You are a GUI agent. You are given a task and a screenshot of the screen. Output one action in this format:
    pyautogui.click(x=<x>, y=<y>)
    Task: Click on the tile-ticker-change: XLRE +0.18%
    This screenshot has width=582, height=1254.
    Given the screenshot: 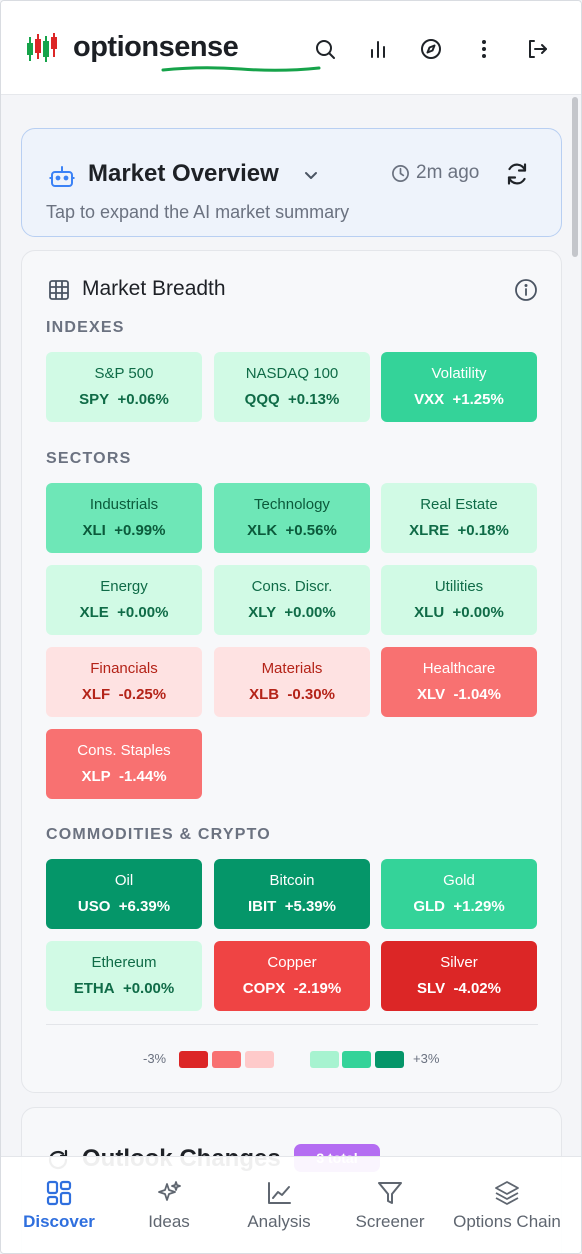 What is the action you would take?
    pyautogui.click(x=459, y=530)
    